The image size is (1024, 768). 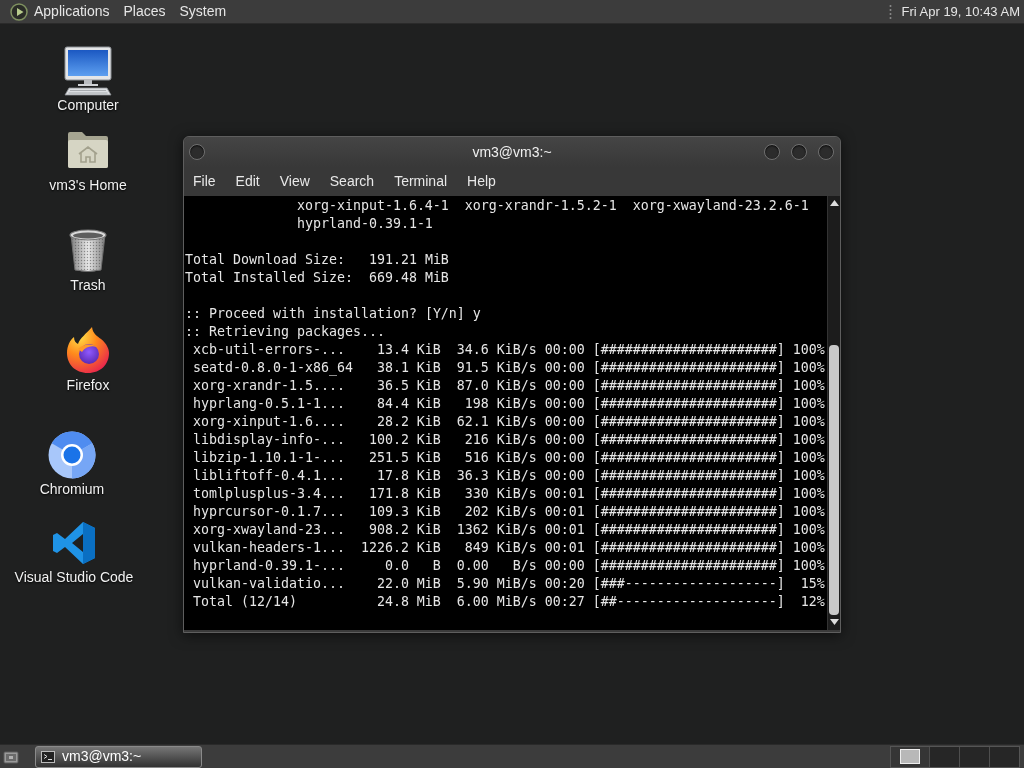 What do you see at coordinates (891, 11) in the screenshot?
I see `grip-icon` at bounding box center [891, 11].